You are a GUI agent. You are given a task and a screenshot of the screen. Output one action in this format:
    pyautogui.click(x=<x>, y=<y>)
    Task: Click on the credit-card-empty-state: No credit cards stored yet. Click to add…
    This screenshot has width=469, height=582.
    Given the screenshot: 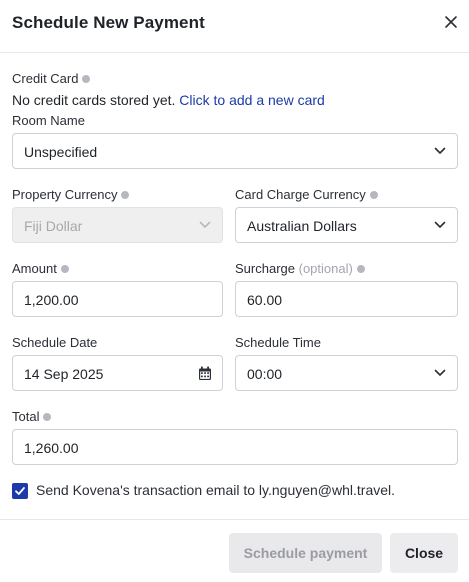 What is the action you would take?
    pyautogui.click(x=168, y=100)
    